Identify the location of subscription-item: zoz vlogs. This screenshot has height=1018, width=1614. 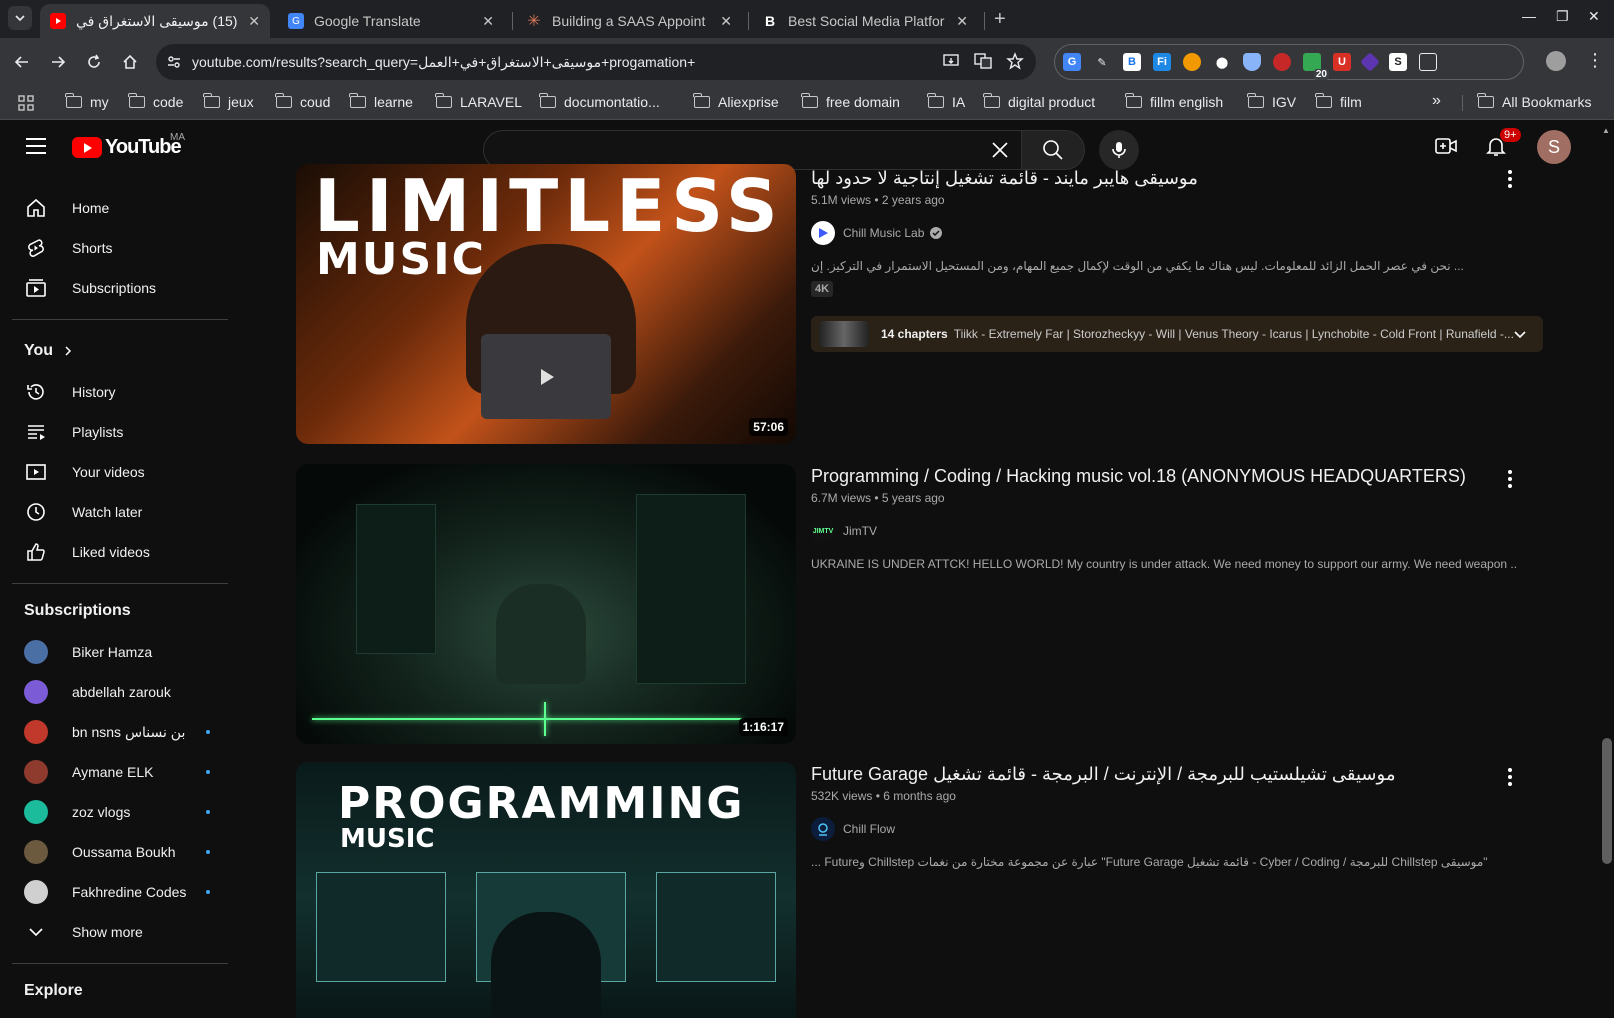
(120, 812).